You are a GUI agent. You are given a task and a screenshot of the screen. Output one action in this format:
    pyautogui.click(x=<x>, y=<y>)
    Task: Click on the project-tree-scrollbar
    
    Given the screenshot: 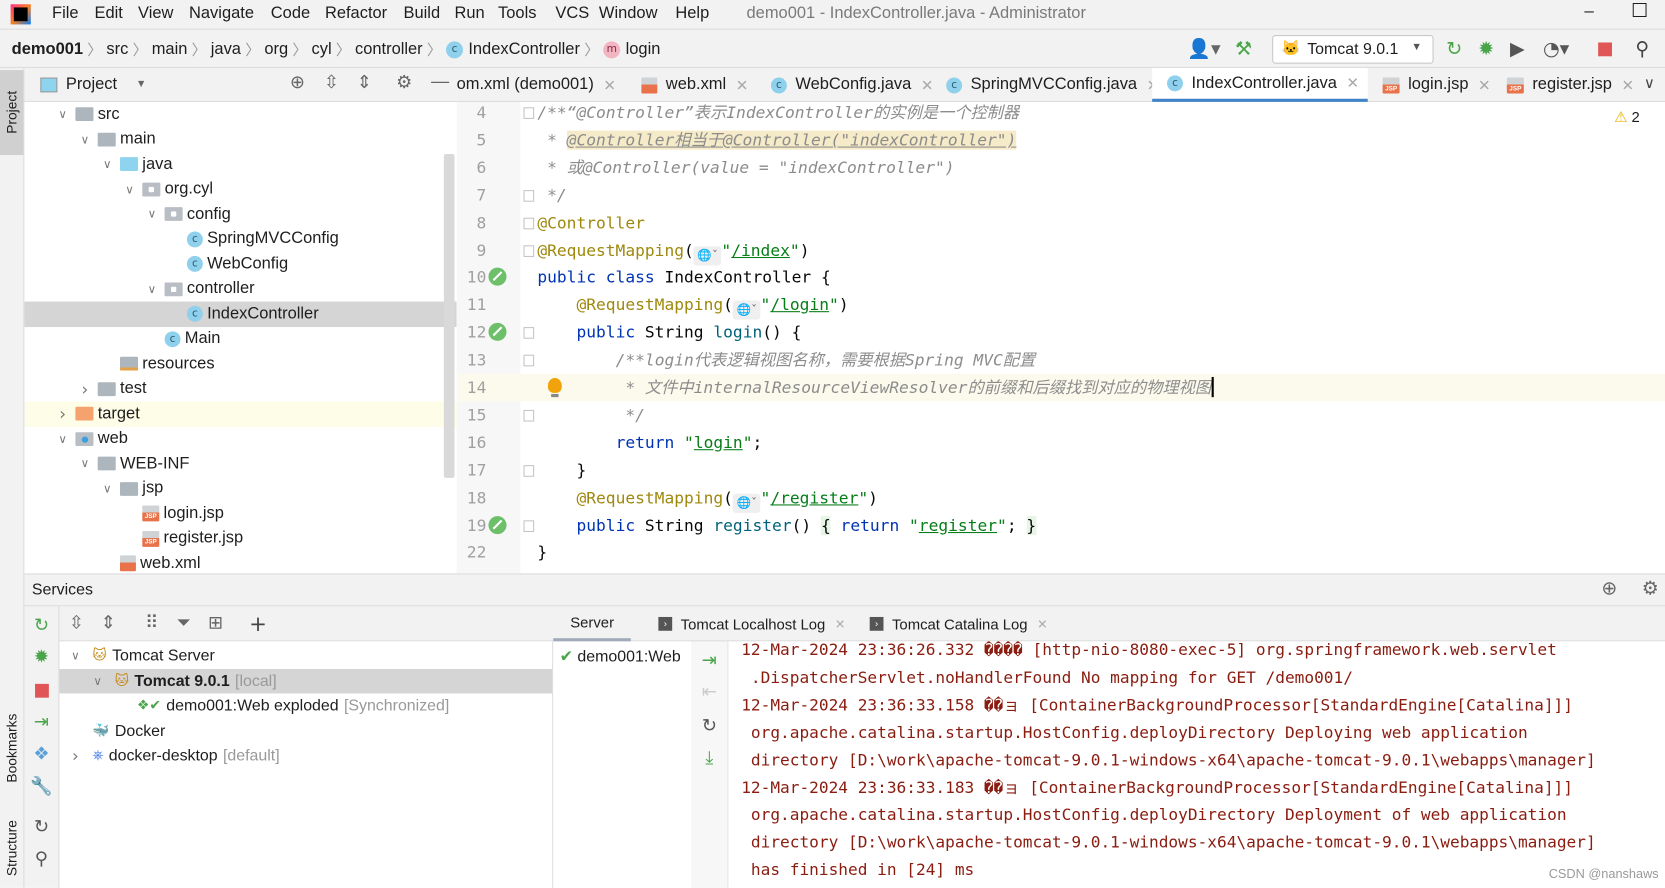 What is the action you would take?
    pyautogui.click(x=449, y=315)
    